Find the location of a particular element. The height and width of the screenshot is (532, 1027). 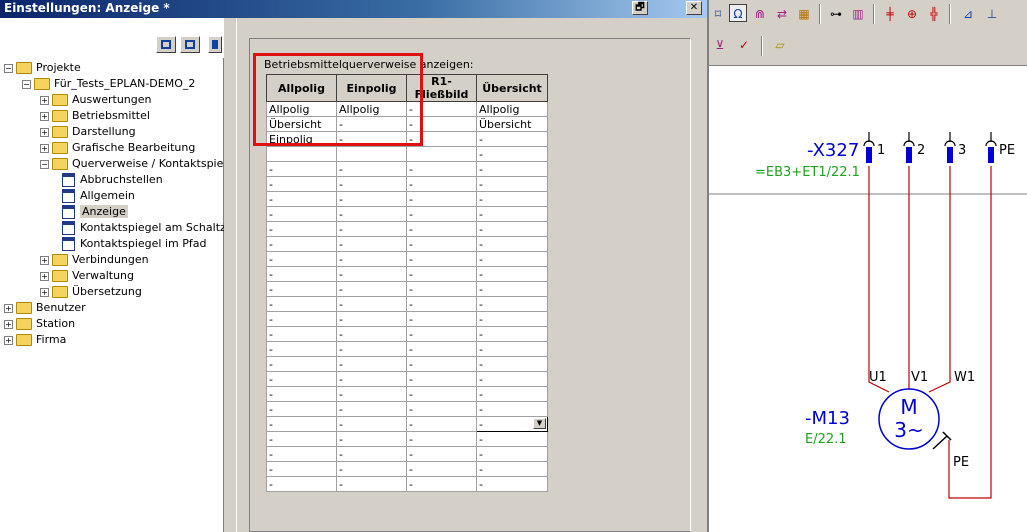

close-button: ✕ is located at coordinates (694, 8).